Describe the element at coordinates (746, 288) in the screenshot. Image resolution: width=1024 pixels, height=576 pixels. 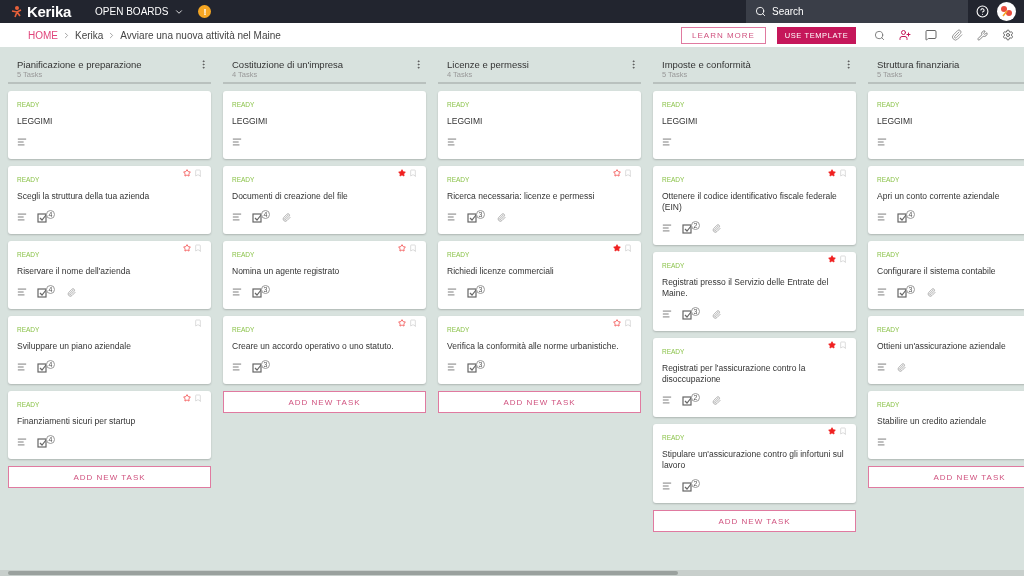
I see `task-title: Registrati presso il Servizio delle Entrate del Maine.` at that location.